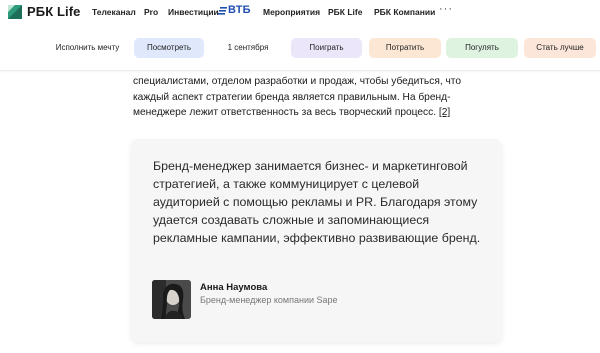 This screenshot has height=353, width=600. What do you see at coordinates (151, 12) in the screenshot?
I see `nav-item-pro: Pro` at bounding box center [151, 12].